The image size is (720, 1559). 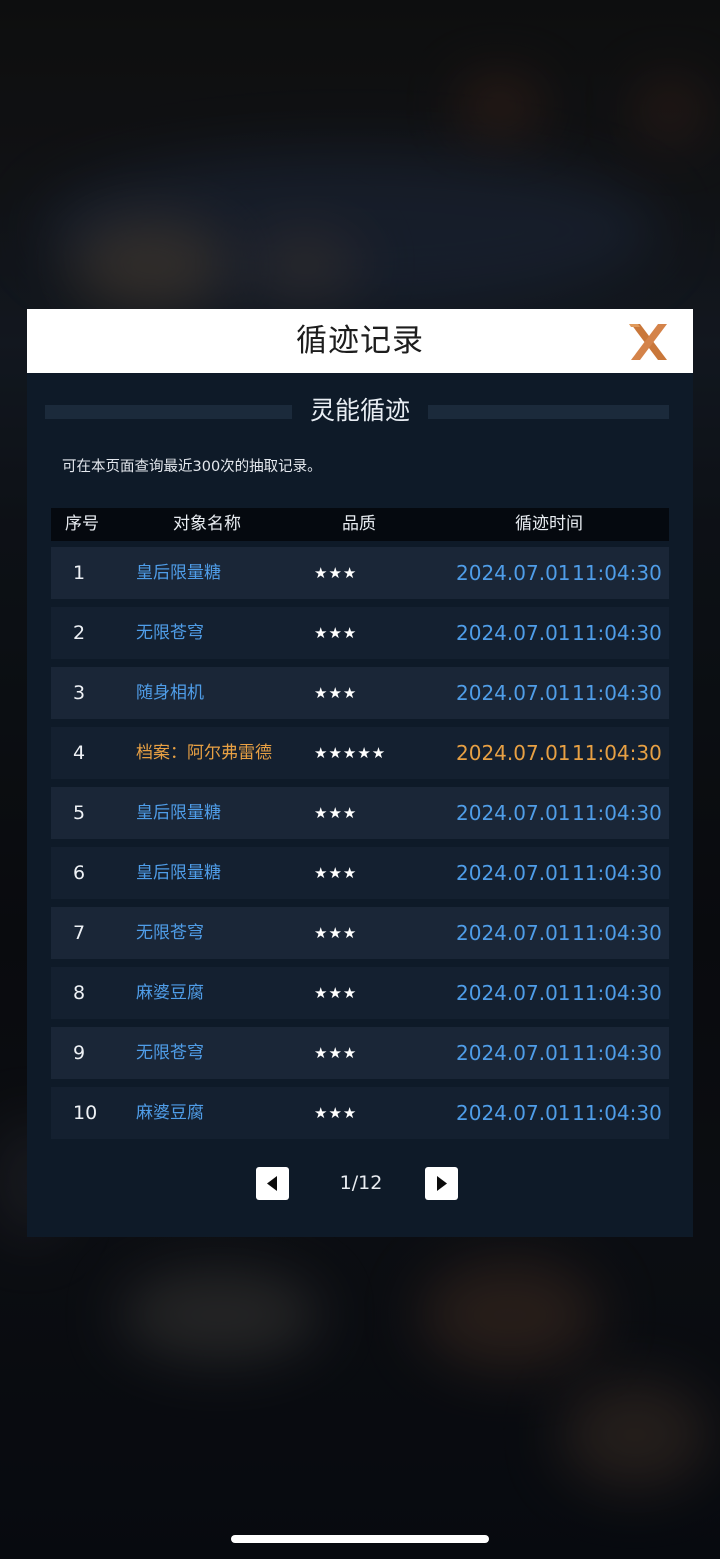 I want to click on info-note: 可在本页面查询最近300次的抽取记录。, so click(x=192, y=467).